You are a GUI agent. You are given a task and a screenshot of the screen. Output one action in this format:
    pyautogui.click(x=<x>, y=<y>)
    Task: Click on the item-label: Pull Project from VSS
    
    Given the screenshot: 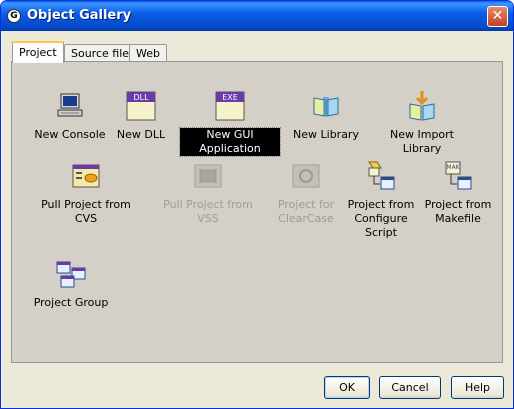 What is the action you would take?
    pyautogui.click(x=208, y=211)
    